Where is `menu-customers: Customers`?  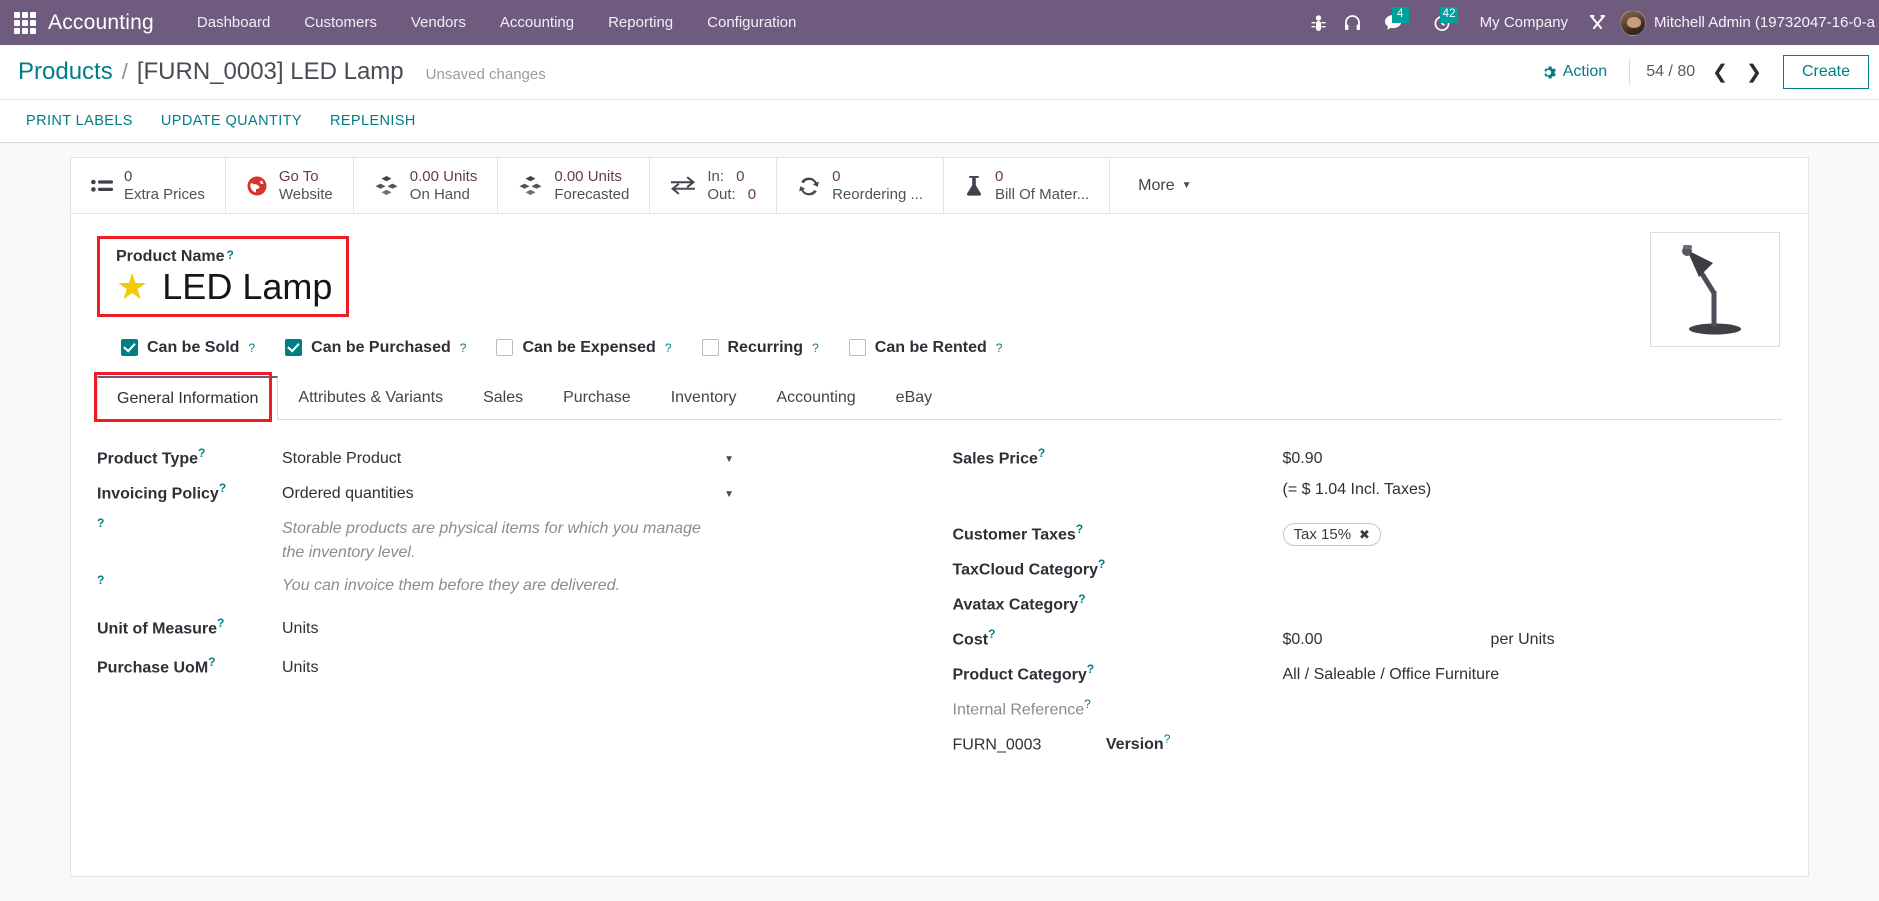 menu-customers: Customers is located at coordinates (340, 22).